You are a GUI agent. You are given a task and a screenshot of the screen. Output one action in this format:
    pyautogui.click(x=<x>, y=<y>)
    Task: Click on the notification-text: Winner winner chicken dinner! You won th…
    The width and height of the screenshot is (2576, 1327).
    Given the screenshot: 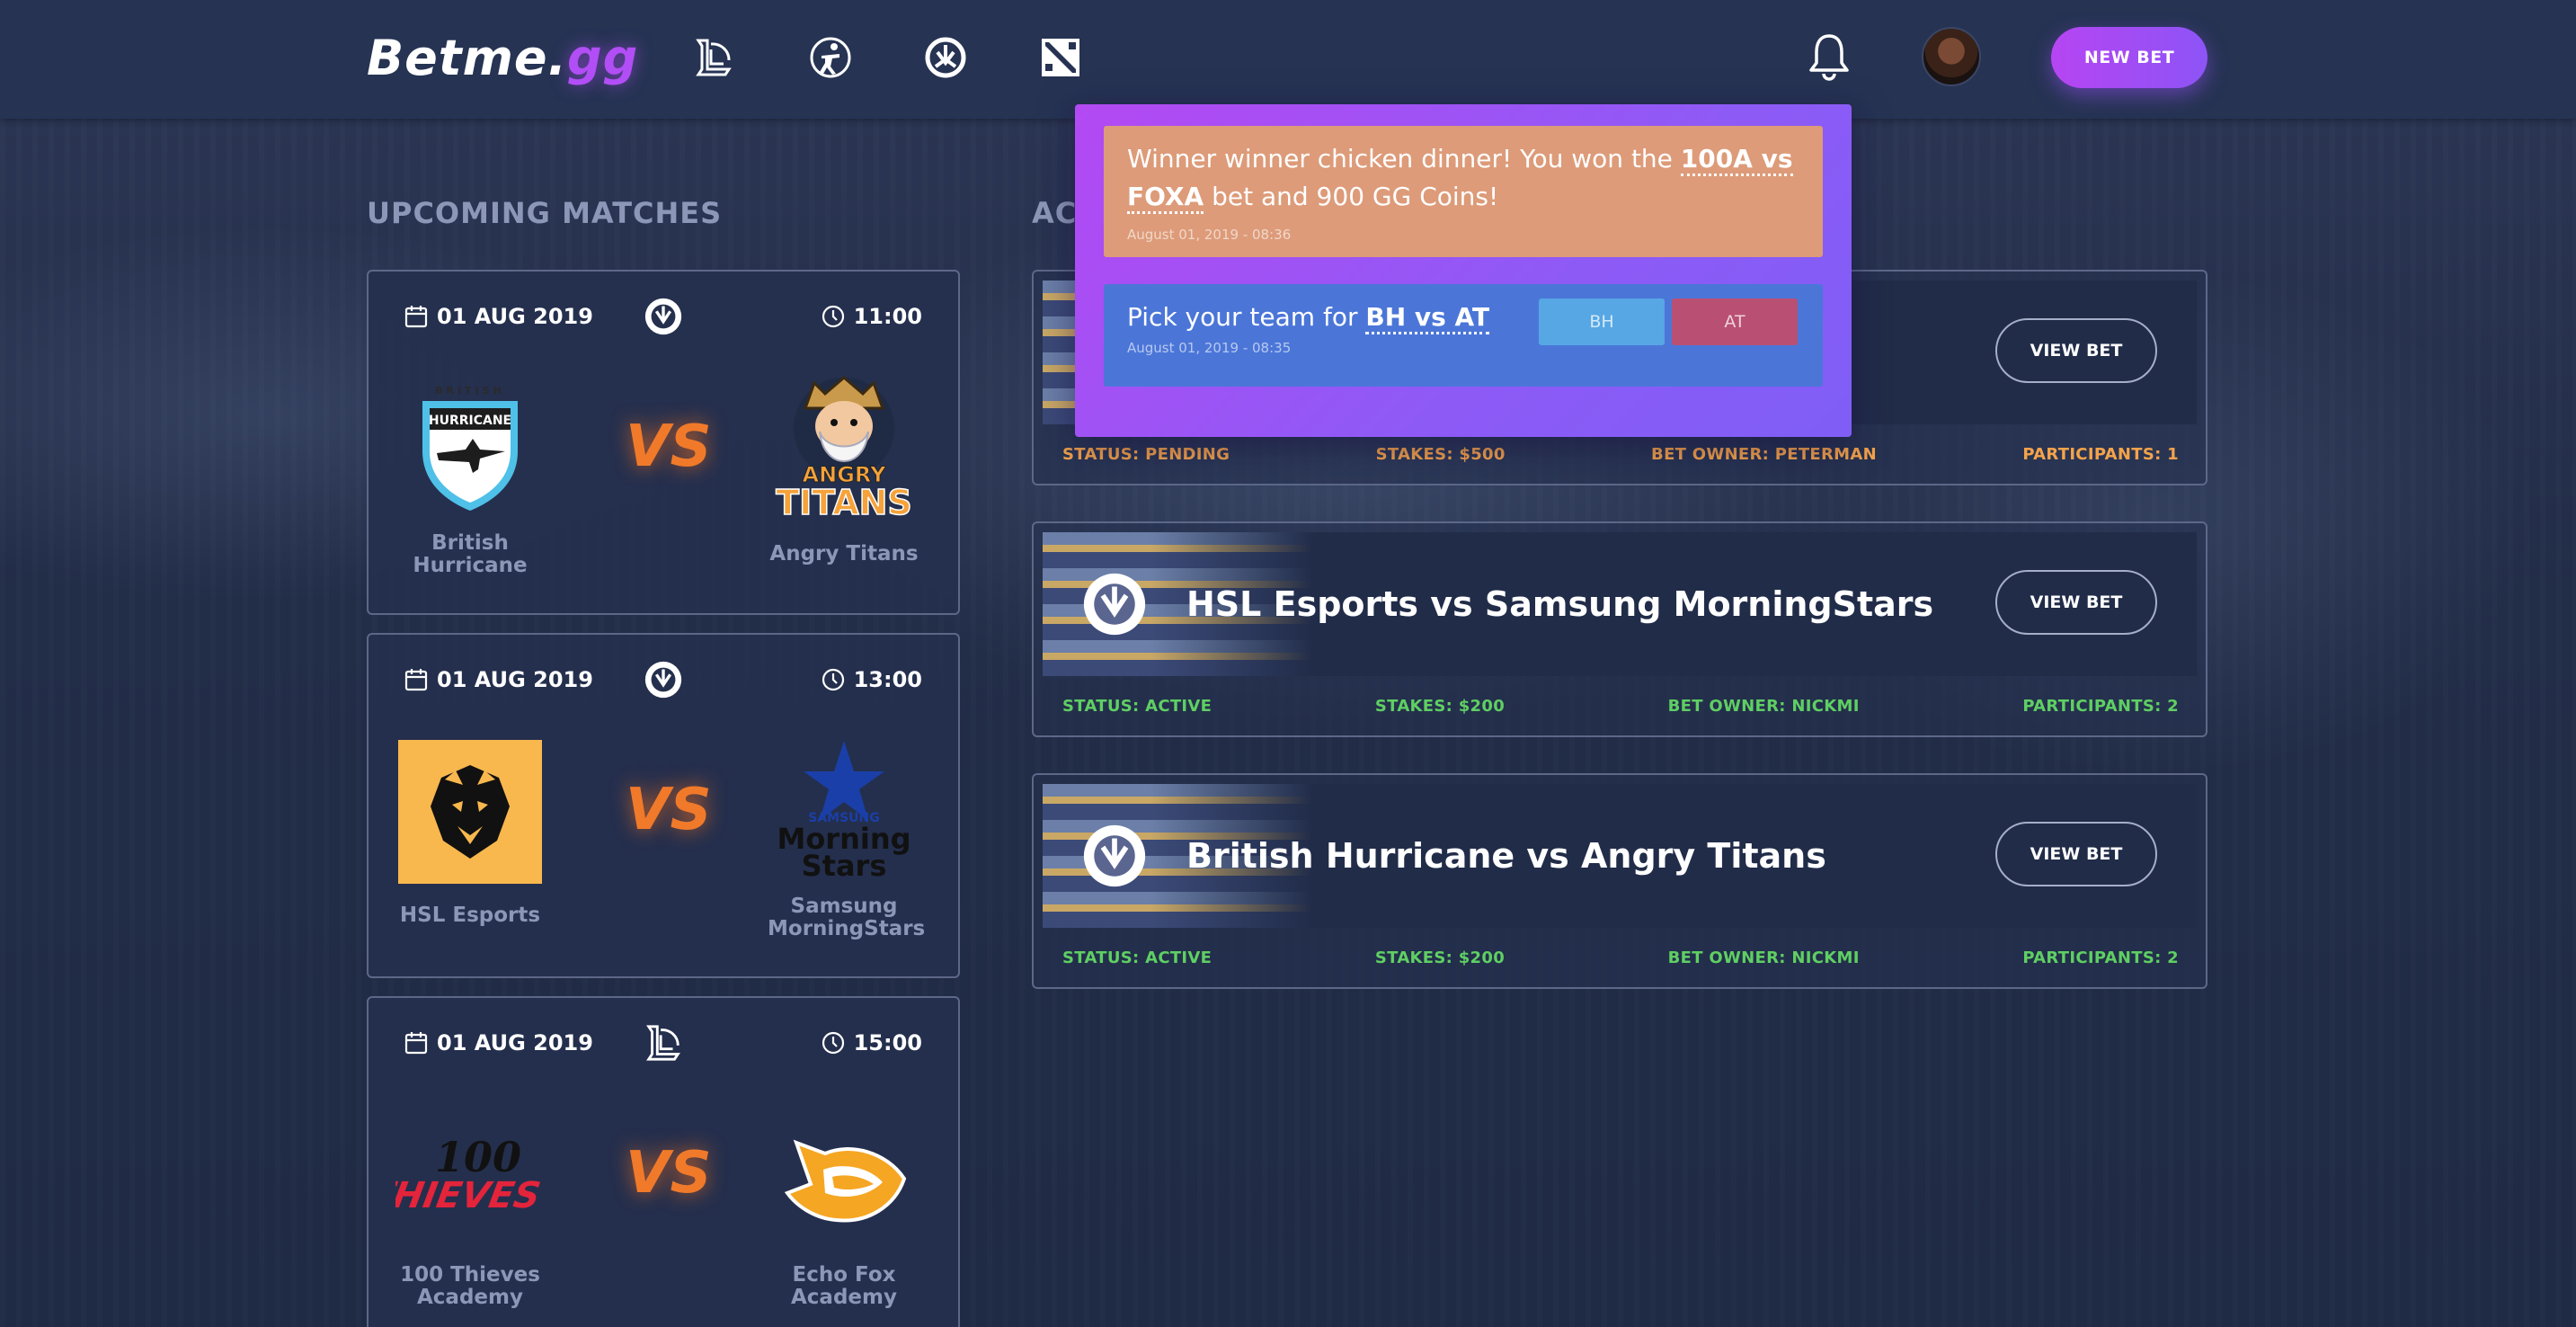 What is the action you would take?
    pyautogui.click(x=1464, y=178)
    